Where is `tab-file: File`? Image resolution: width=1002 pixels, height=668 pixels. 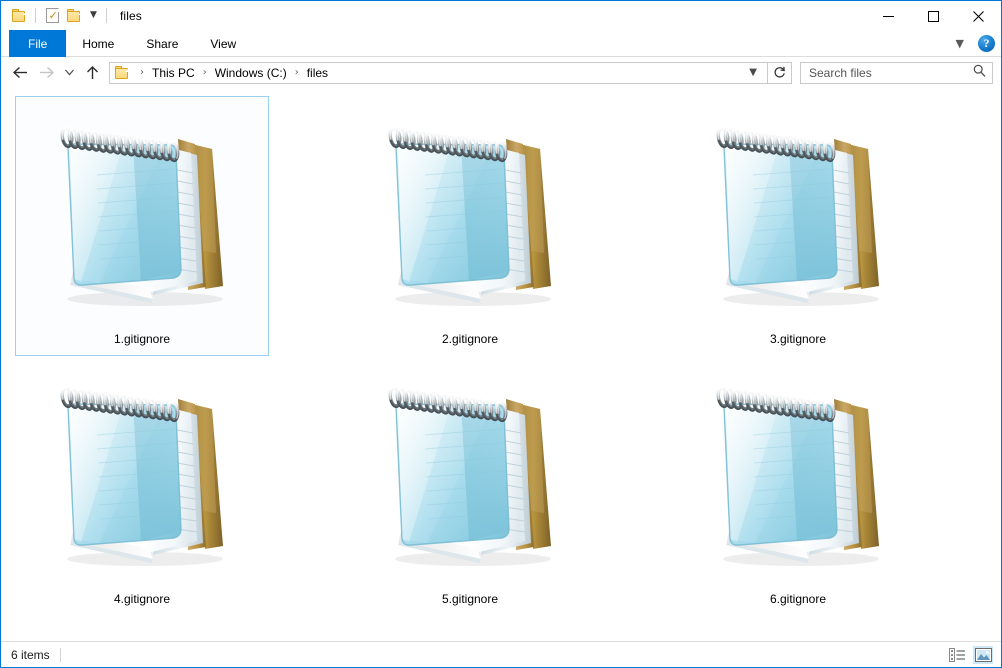 tab-file: File is located at coordinates (38, 43).